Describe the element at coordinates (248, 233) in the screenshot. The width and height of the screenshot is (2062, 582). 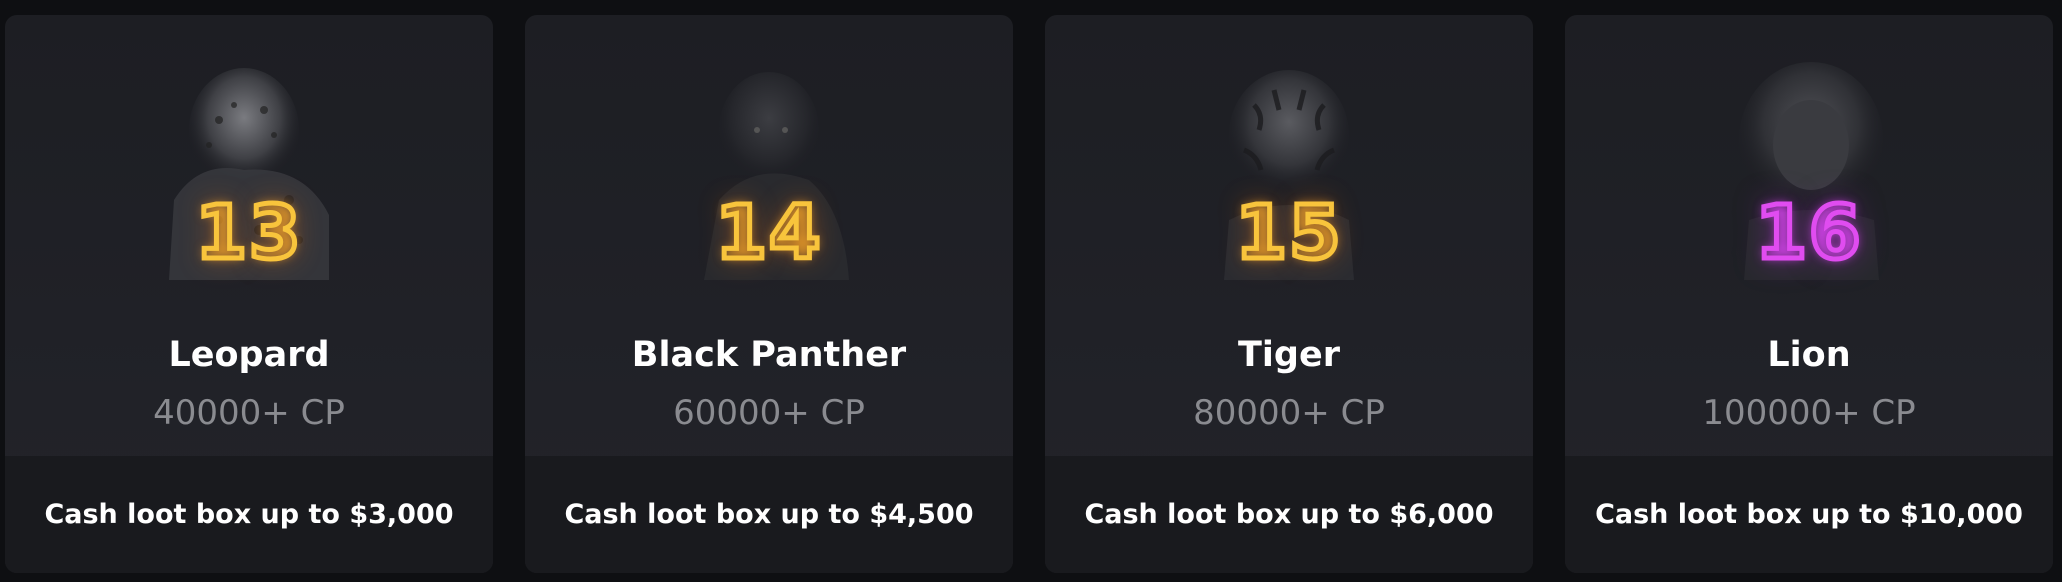
I see `tier-level-number: 13` at that location.